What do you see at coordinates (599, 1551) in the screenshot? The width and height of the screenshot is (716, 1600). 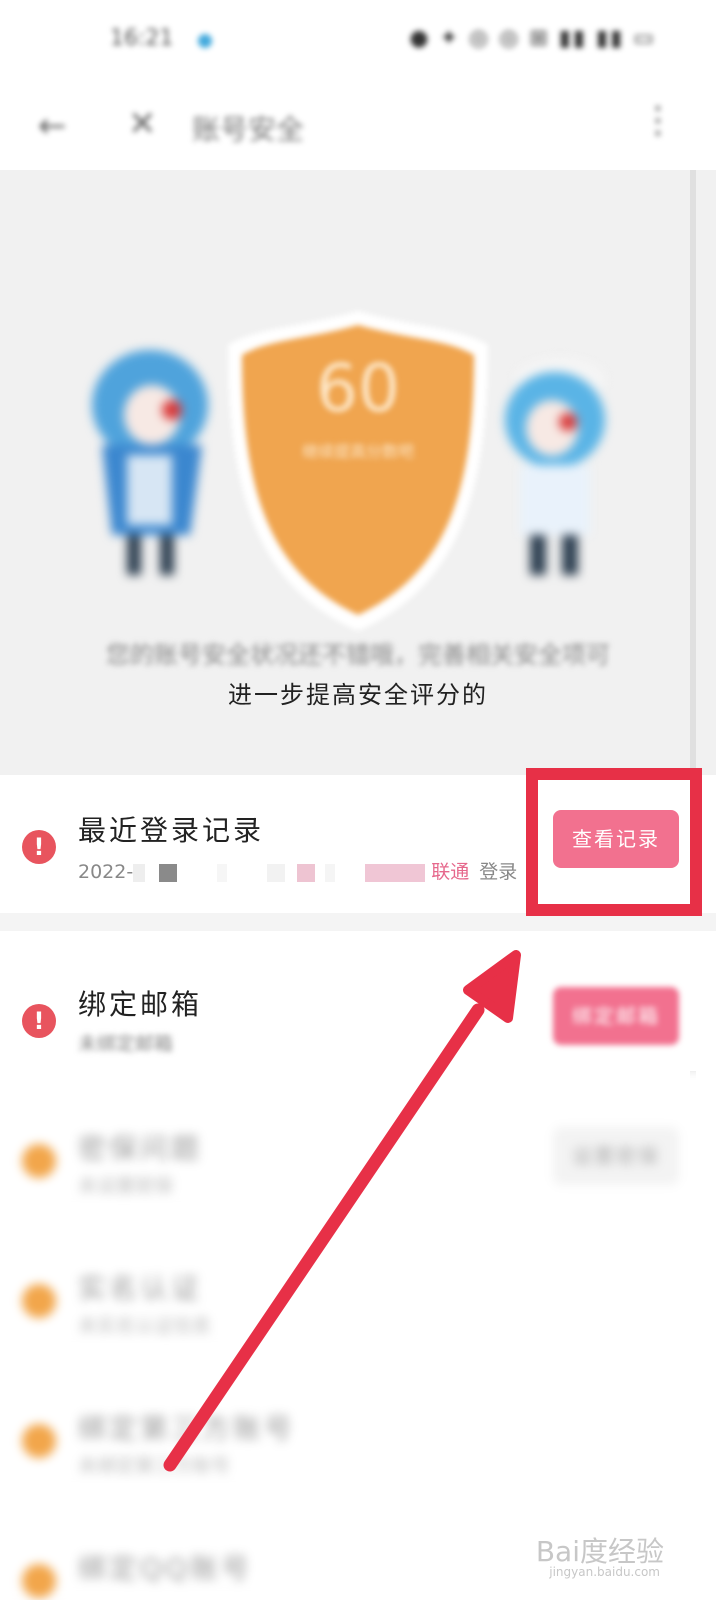 I see `watermark-logo: Bai度经验` at bounding box center [599, 1551].